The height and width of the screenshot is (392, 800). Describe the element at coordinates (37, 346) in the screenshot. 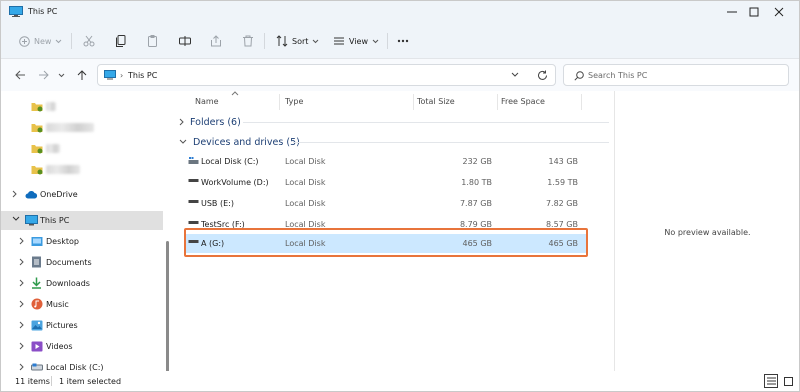

I see `videos-folder-icon` at that location.